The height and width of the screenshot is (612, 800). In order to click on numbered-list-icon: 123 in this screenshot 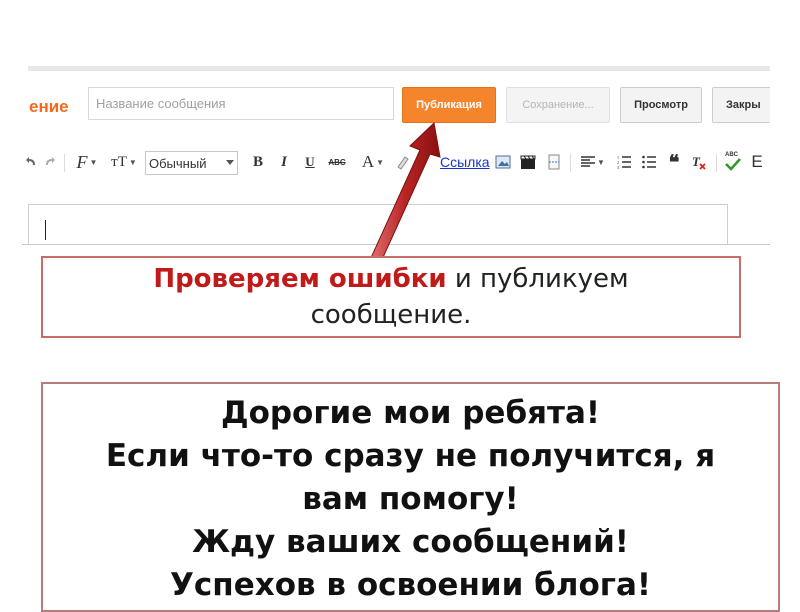, I will do `click(624, 162)`.